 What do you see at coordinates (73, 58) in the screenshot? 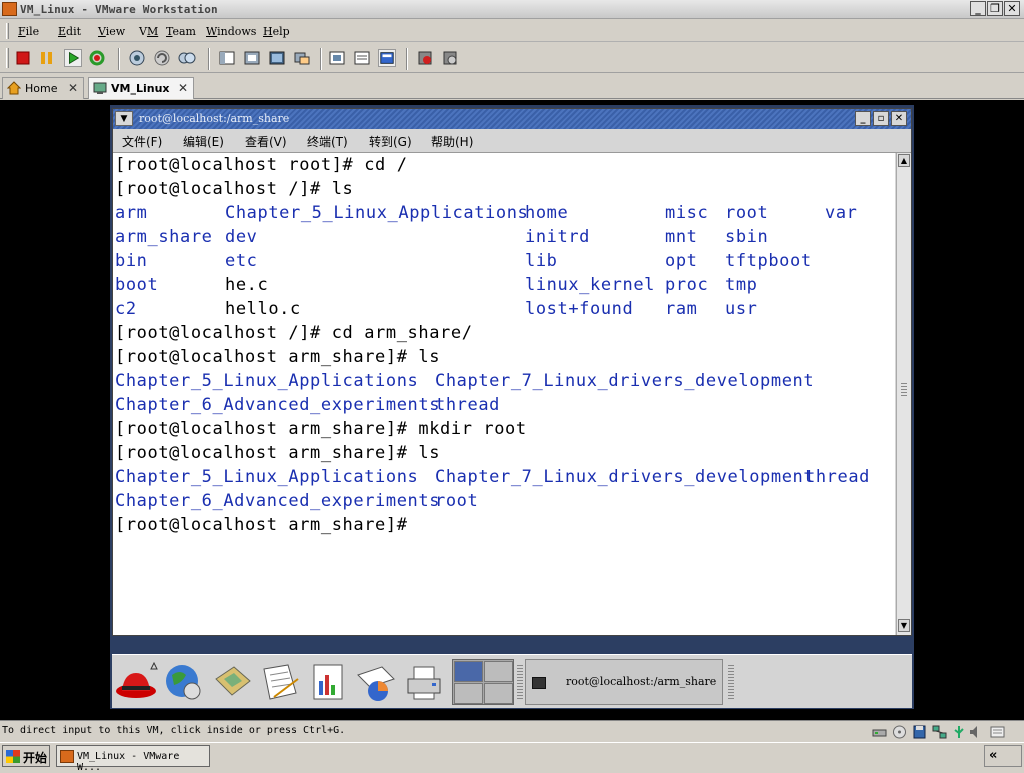
I see `power-on-icon` at bounding box center [73, 58].